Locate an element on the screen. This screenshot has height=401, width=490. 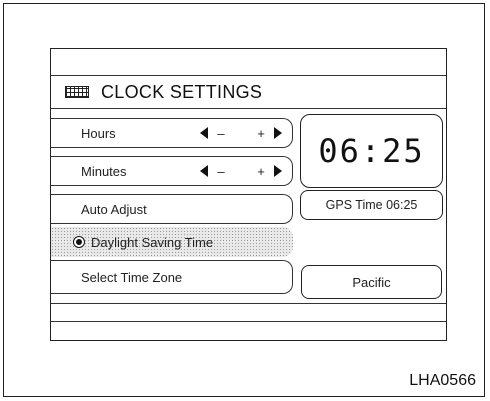
hours-decrease-arrow-icon is located at coordinates (204, 133).